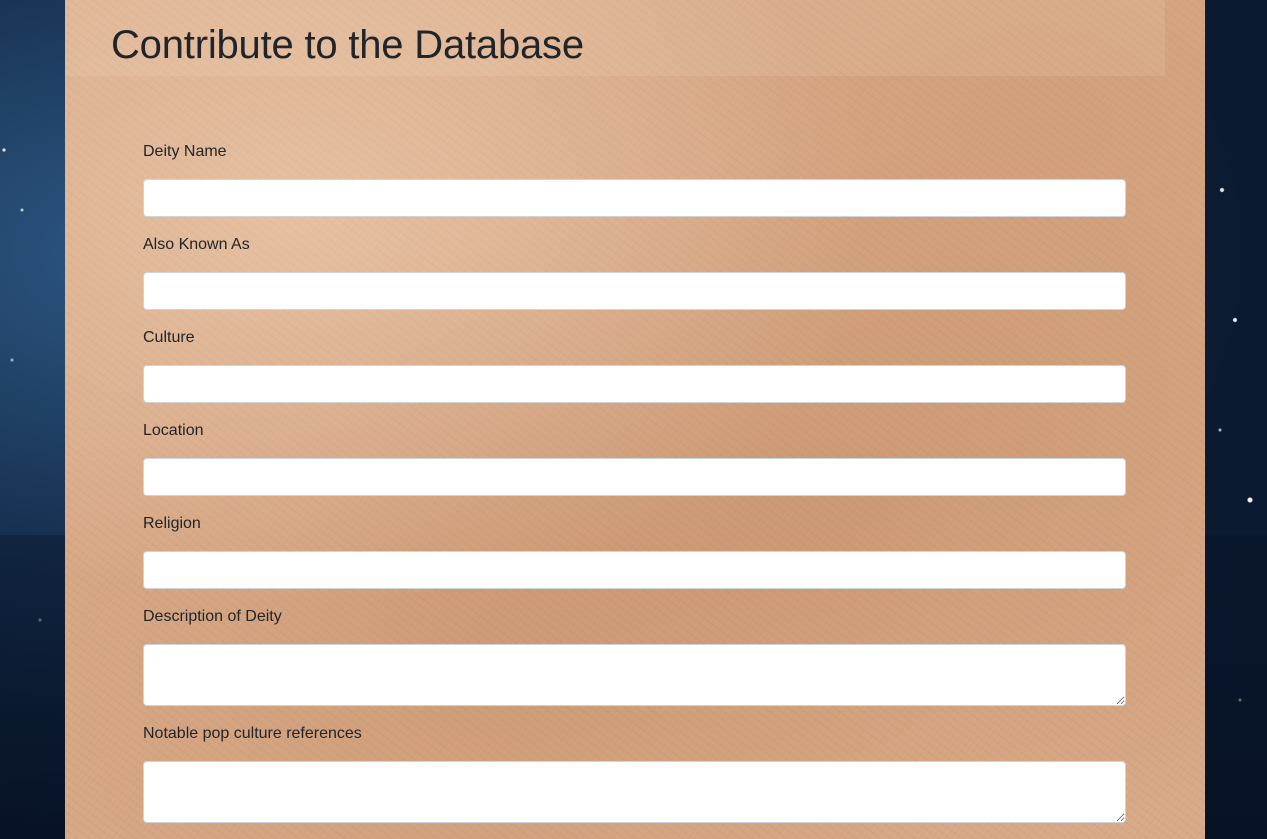 The height and width of the screenshot is (839, 1267). What do you see at coordinates (172, 523) in the screenshot?
I see `religion-label: Religion` at bounding box center [172, 523].